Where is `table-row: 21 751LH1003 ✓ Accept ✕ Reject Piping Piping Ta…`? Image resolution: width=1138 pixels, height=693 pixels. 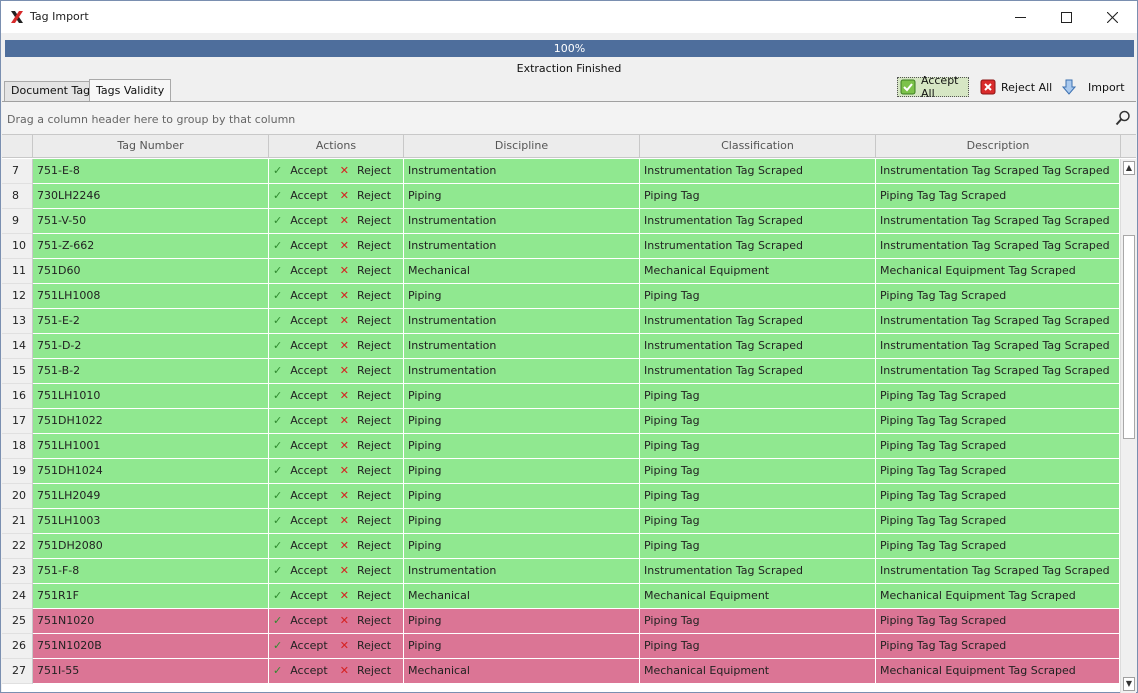
table-row: 21 751LH1003 ✓ Accept ✕ Reject Piping Piping Ta… is located at coordinates (561, 521).